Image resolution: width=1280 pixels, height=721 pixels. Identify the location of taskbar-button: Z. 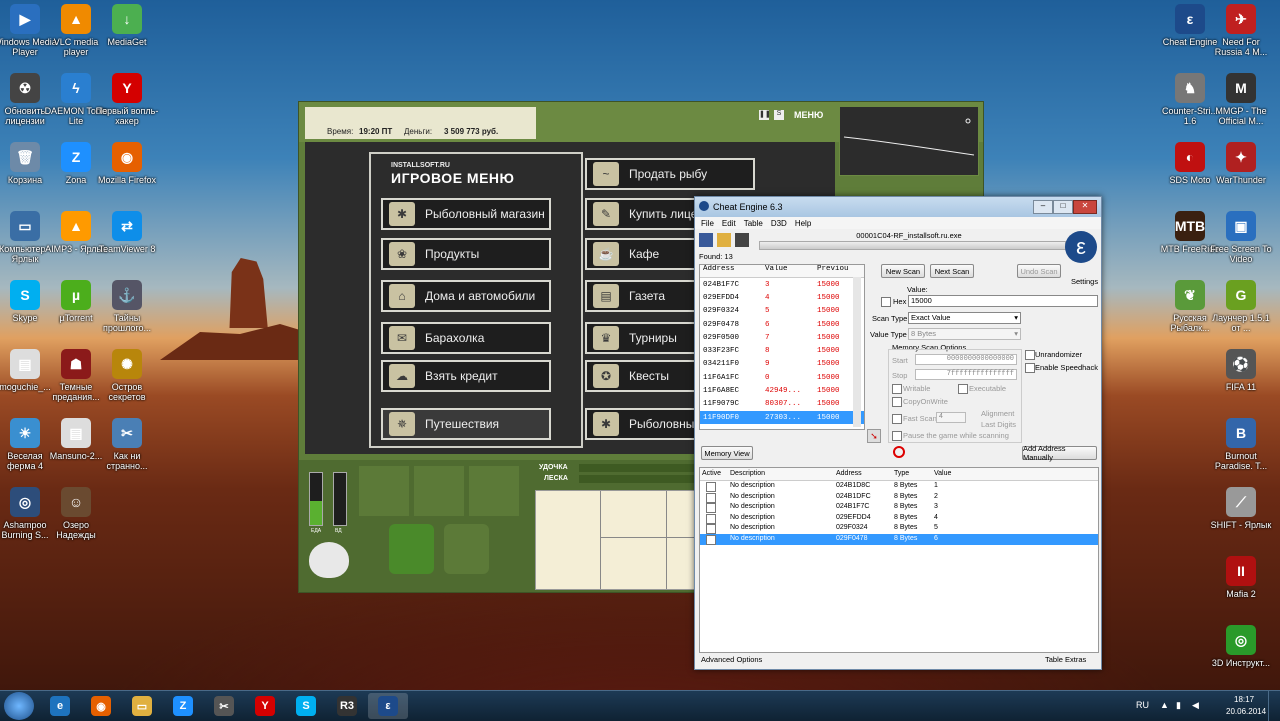
(183, 706).